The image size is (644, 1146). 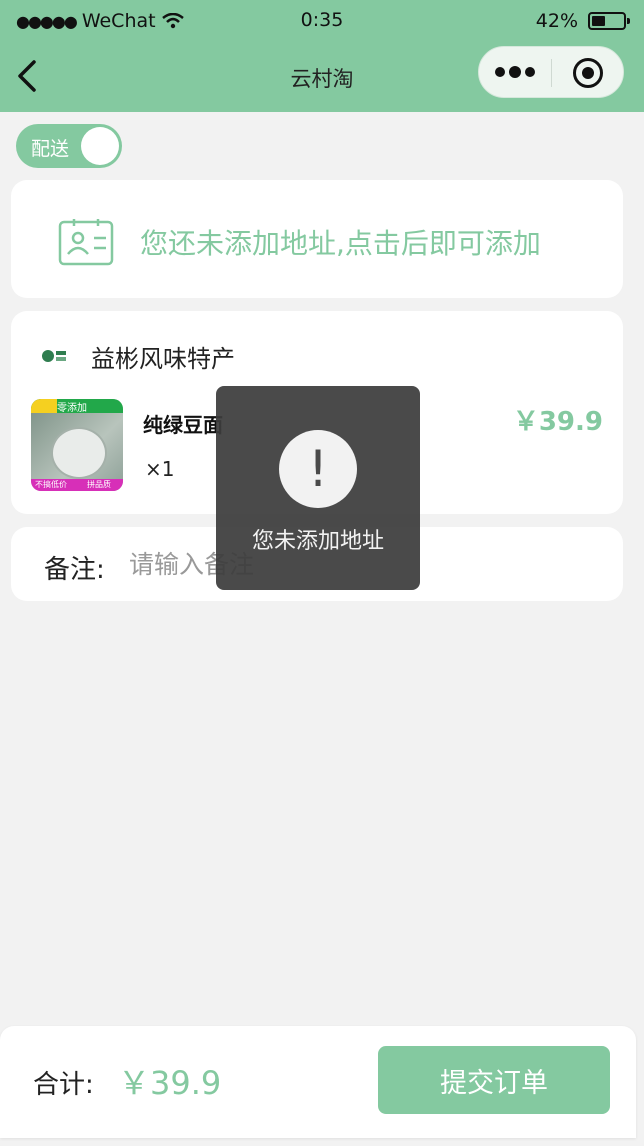 I want to click on capsule-divider, so click(x=551, y=73).